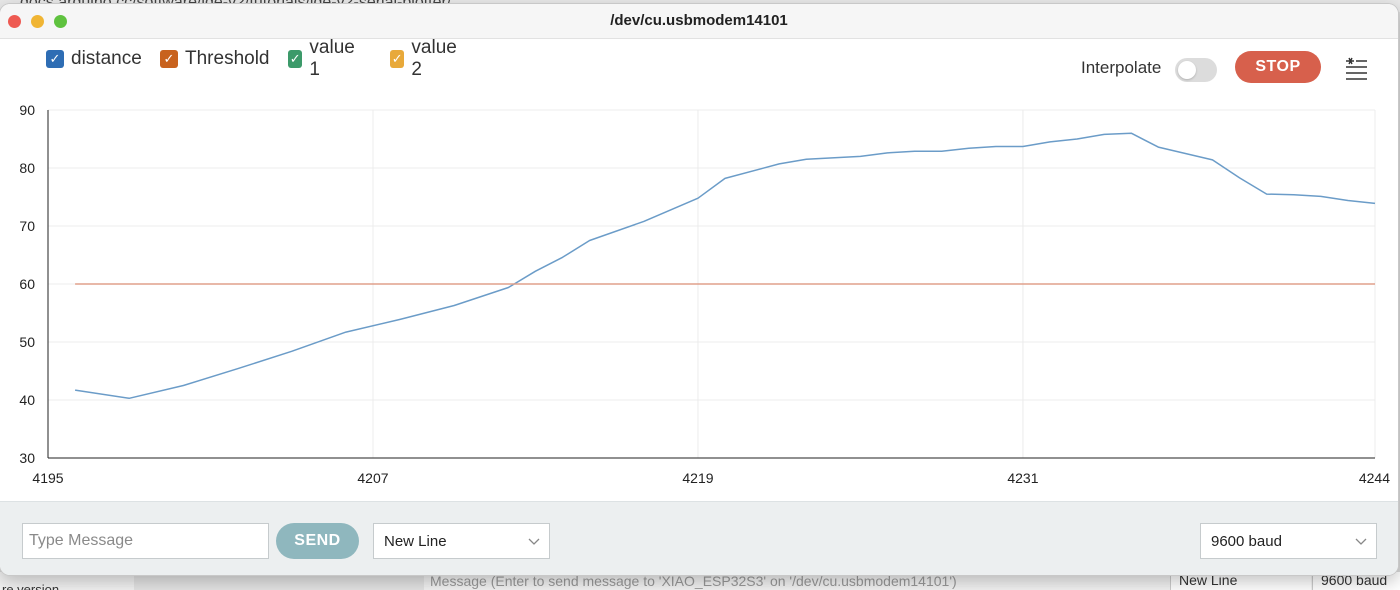 This screenshot has height=590, width=1400. What do you see at coordinates (699, 538) in the screenshot?
I see `message-bar: SEND New Line 9600 baud` at bounding box center [699, 538].